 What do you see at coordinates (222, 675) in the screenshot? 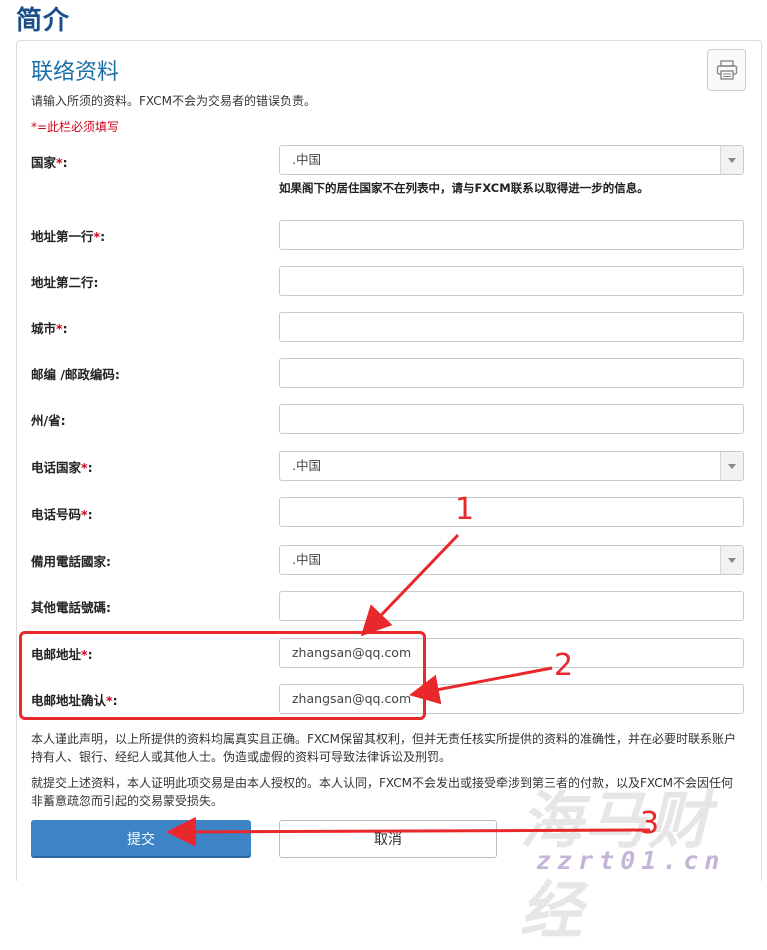
I see `annotation-highlight-box` at bounding box center [222, 675].